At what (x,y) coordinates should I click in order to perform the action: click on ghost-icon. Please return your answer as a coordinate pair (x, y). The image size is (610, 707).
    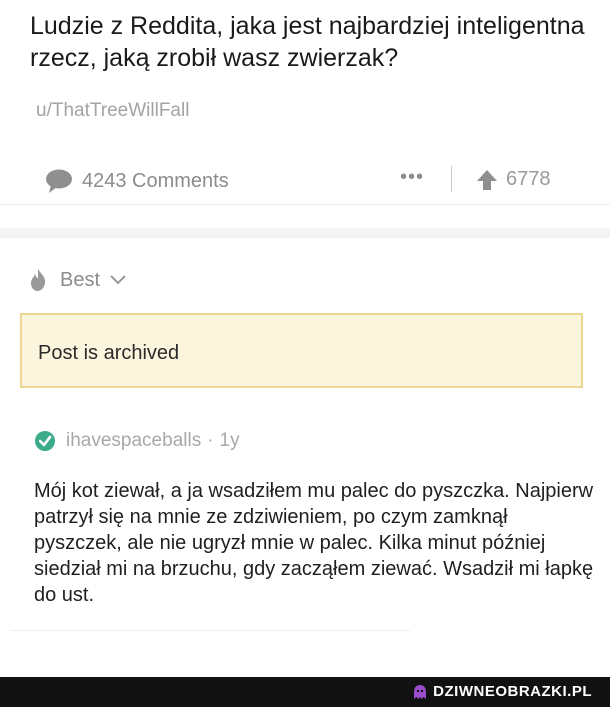
    Looking at the image, I should click on (420, 691).